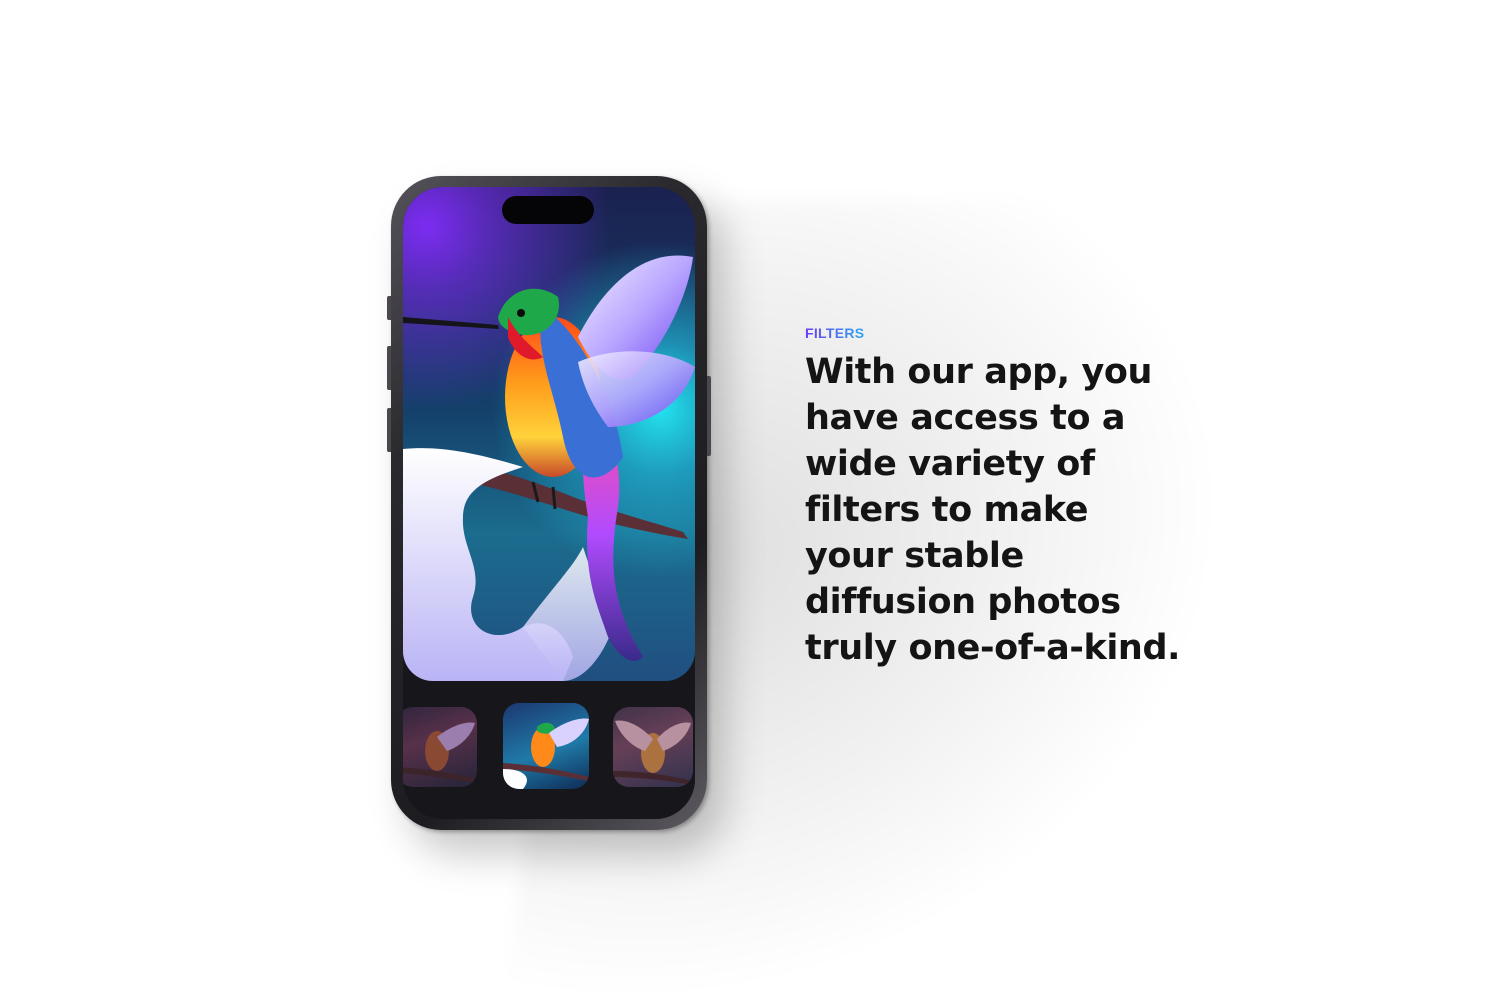 Image resolution: width=1500 pixels, height=1000 pixels. Describe the element at coordinates (389, 430) in the screenshot. I see `phone-volume-down-button` at that location.